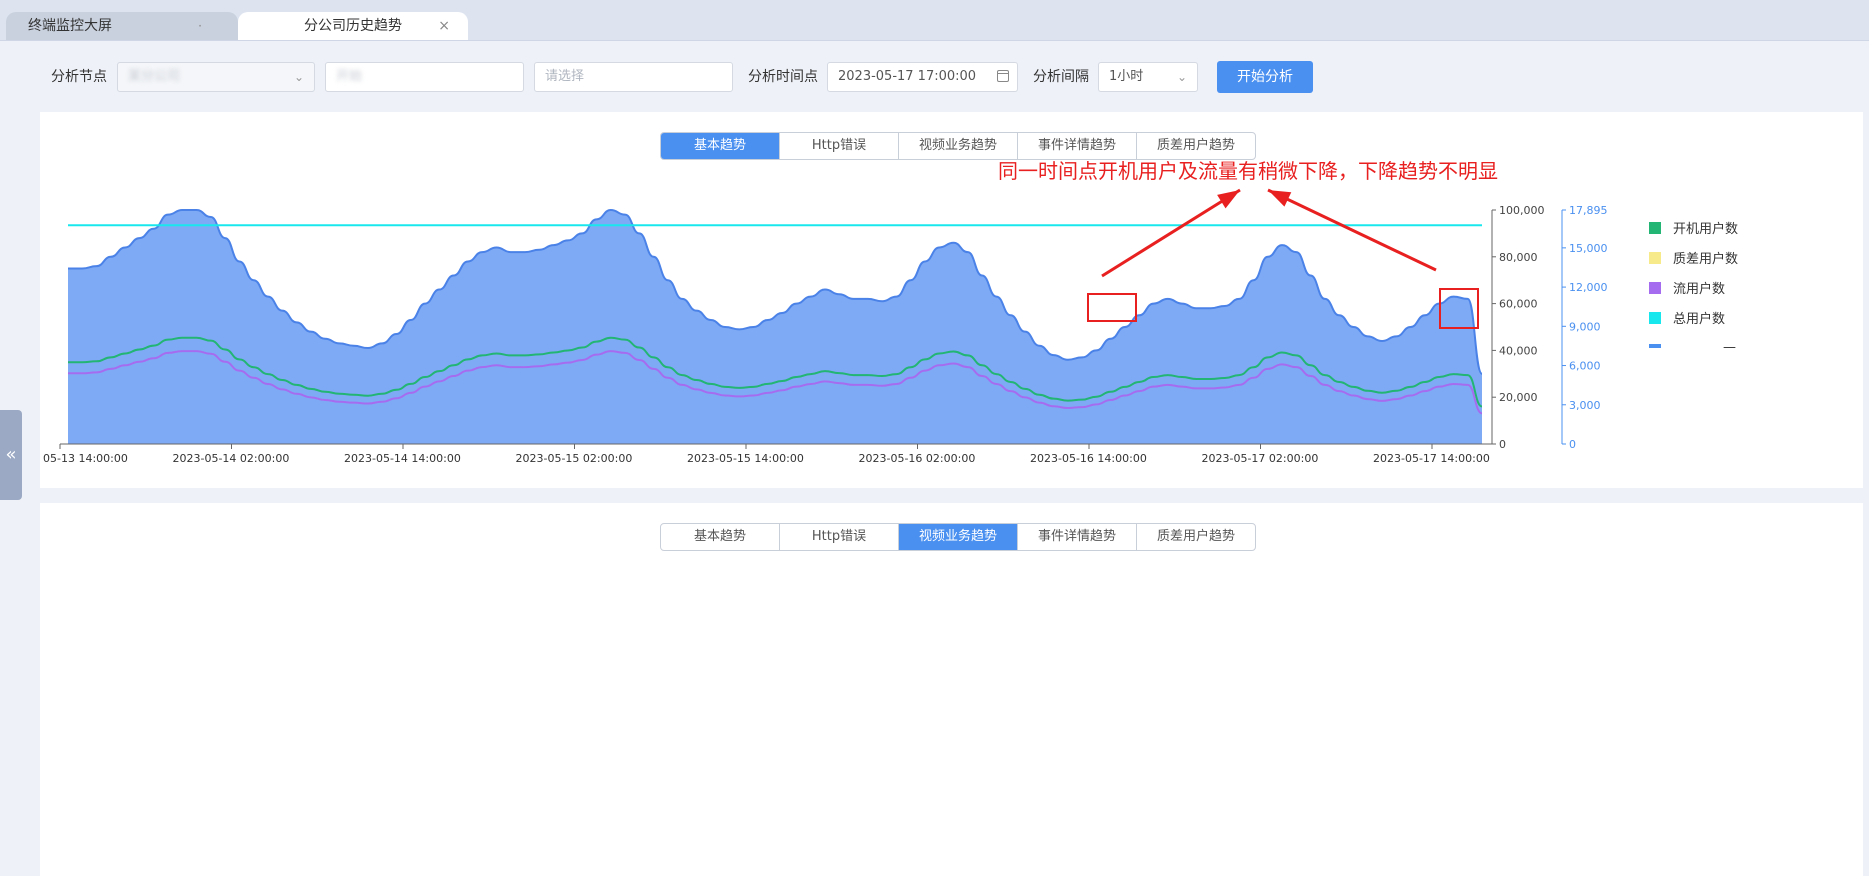 The height and width of the screenshot is (876, 1869). Describe the element at coordinates (1265, 77) in the screenshot. I see `start-analysis-button: 开始分析` at that location.